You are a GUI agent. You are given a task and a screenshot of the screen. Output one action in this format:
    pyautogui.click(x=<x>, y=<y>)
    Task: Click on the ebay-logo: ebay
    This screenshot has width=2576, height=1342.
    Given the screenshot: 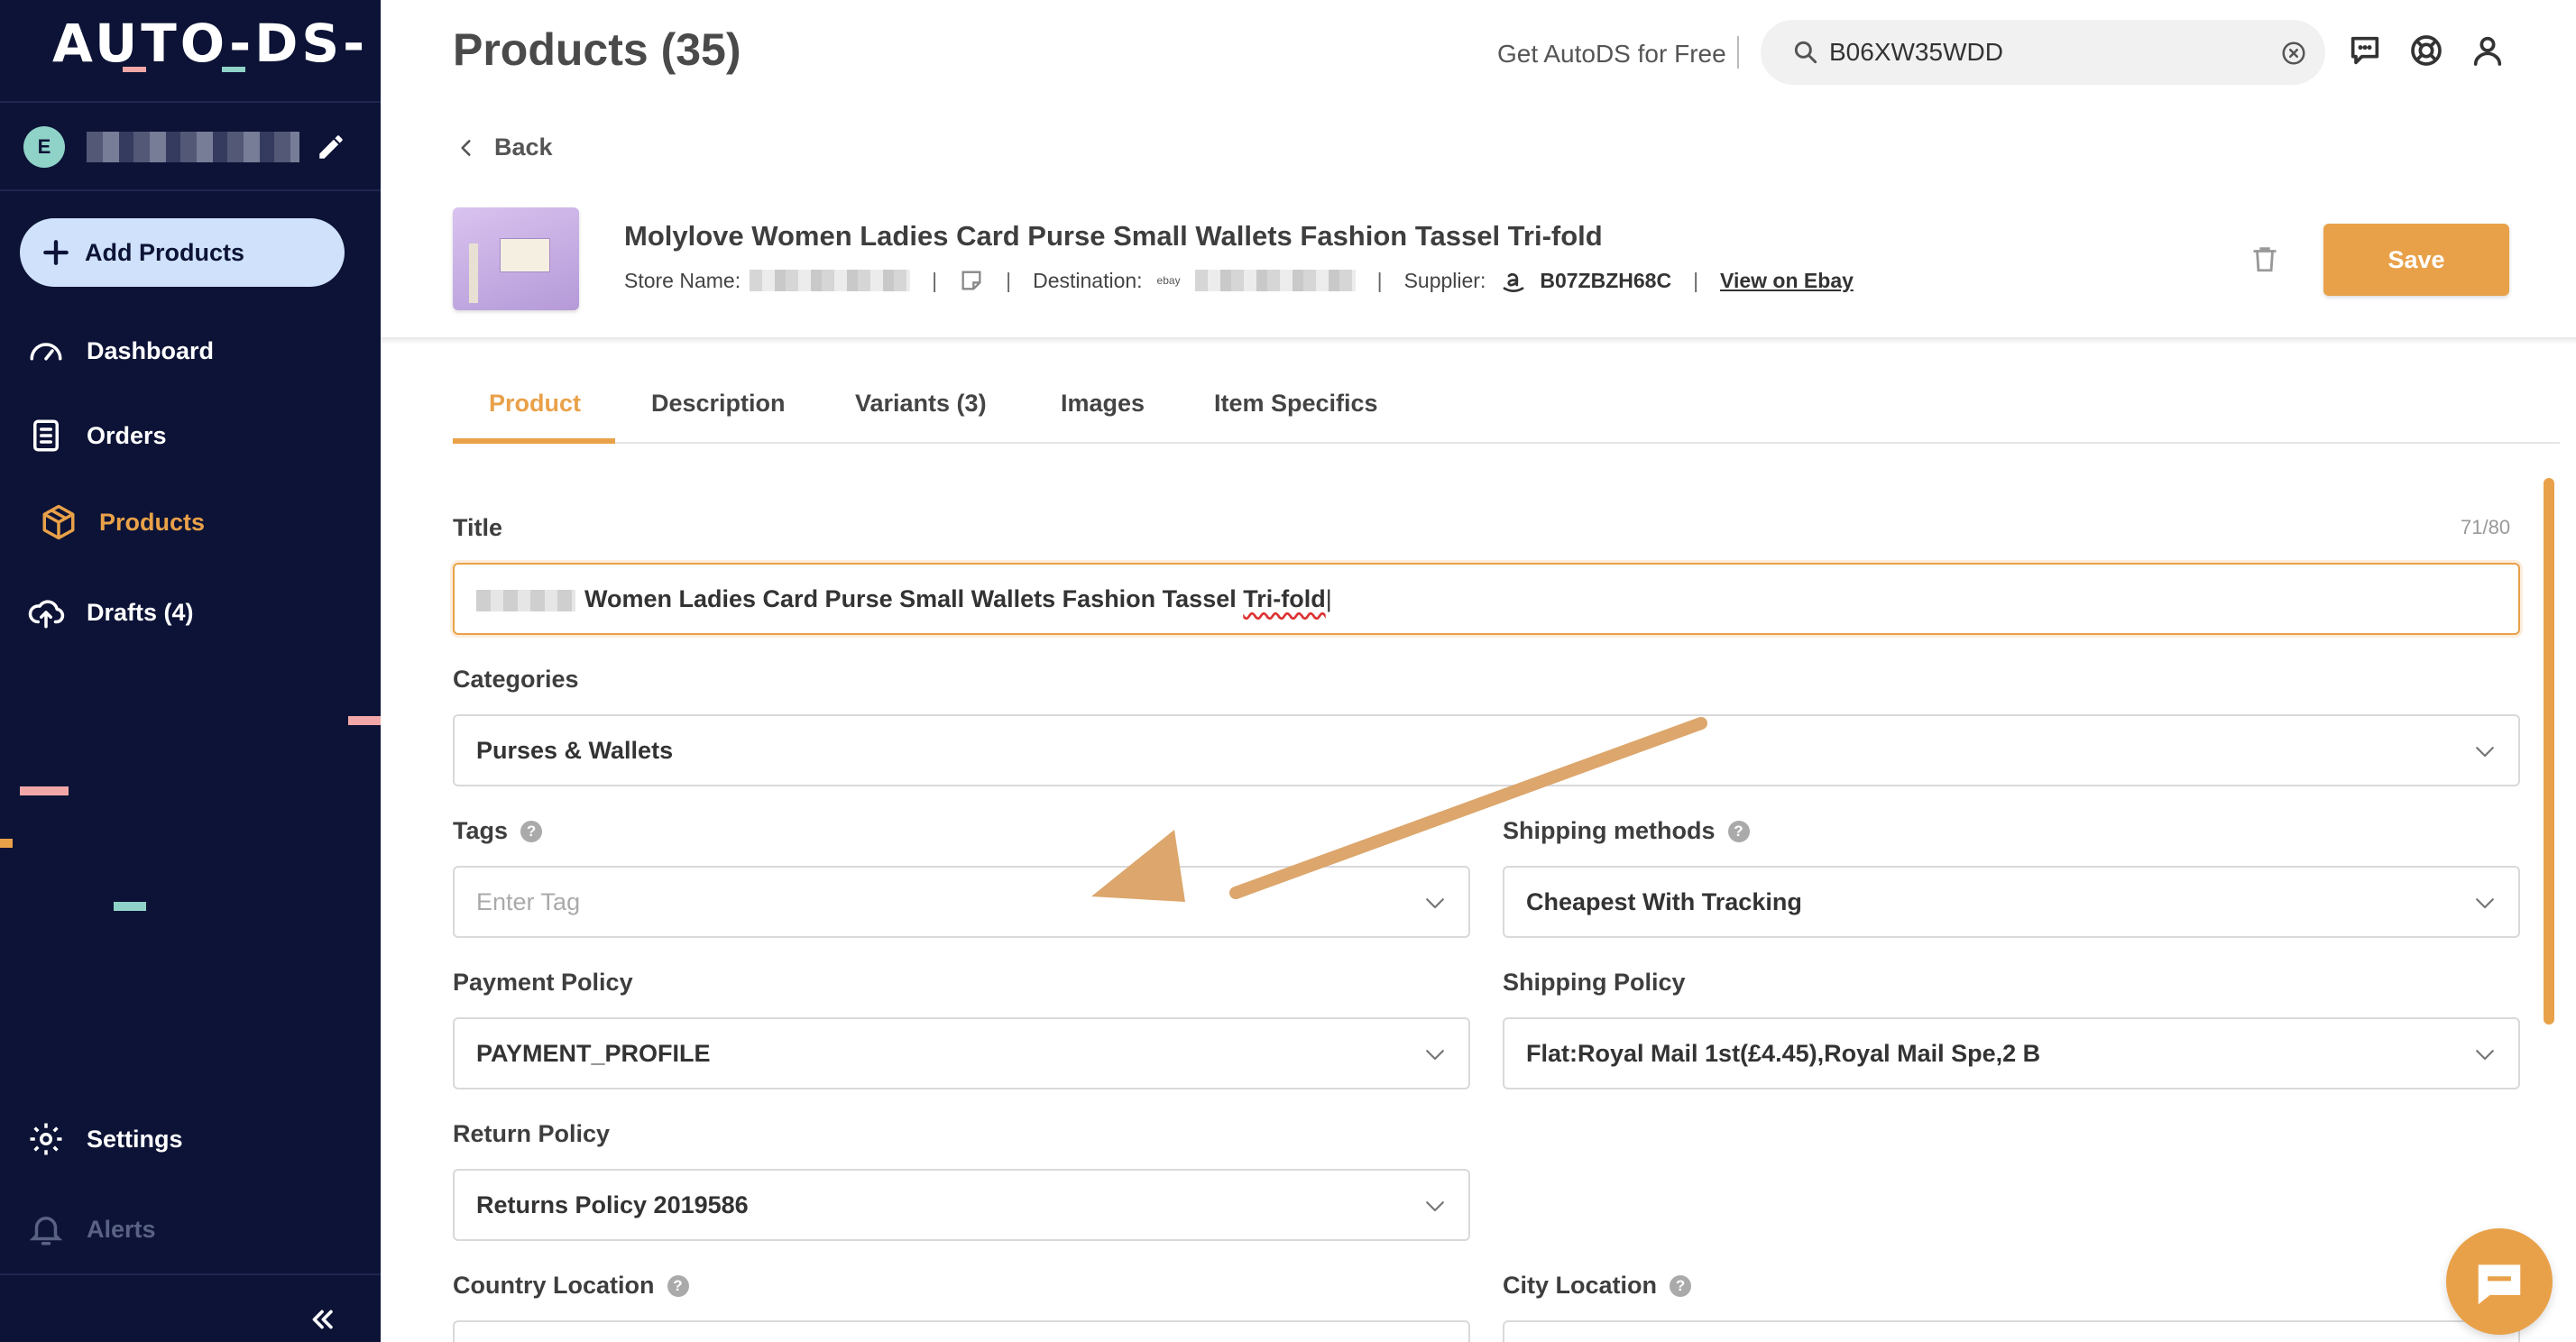 What is the action you would take?
    pyautogui.click(x=1168, y=280)
    